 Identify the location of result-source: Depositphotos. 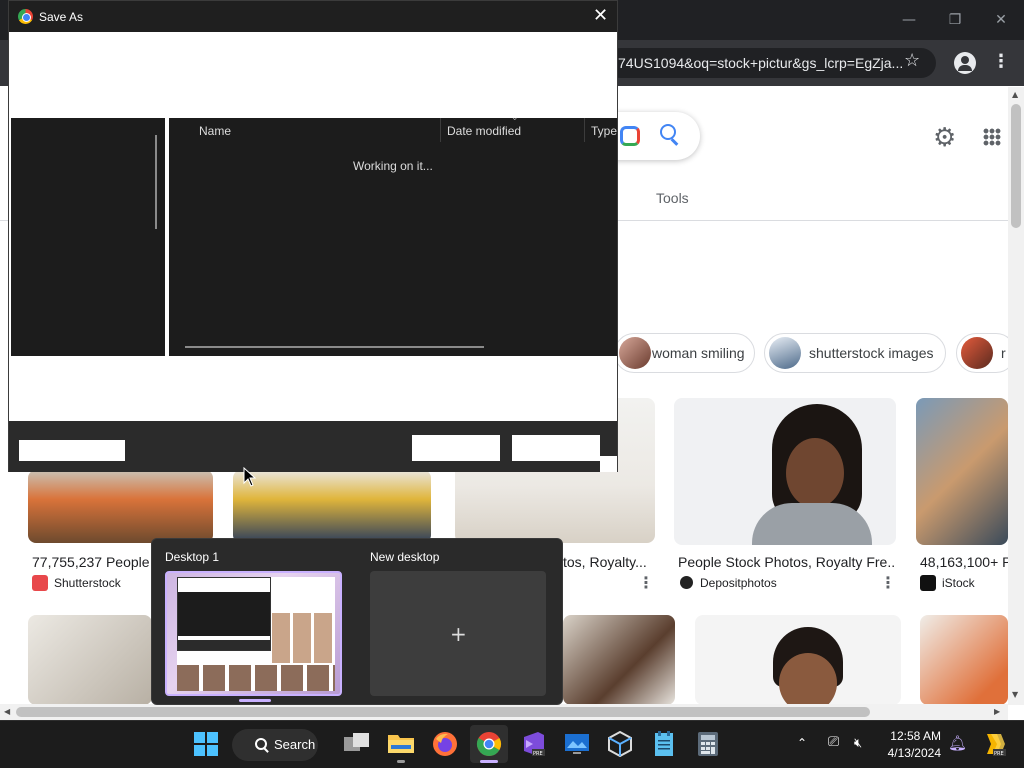
(738, 583).